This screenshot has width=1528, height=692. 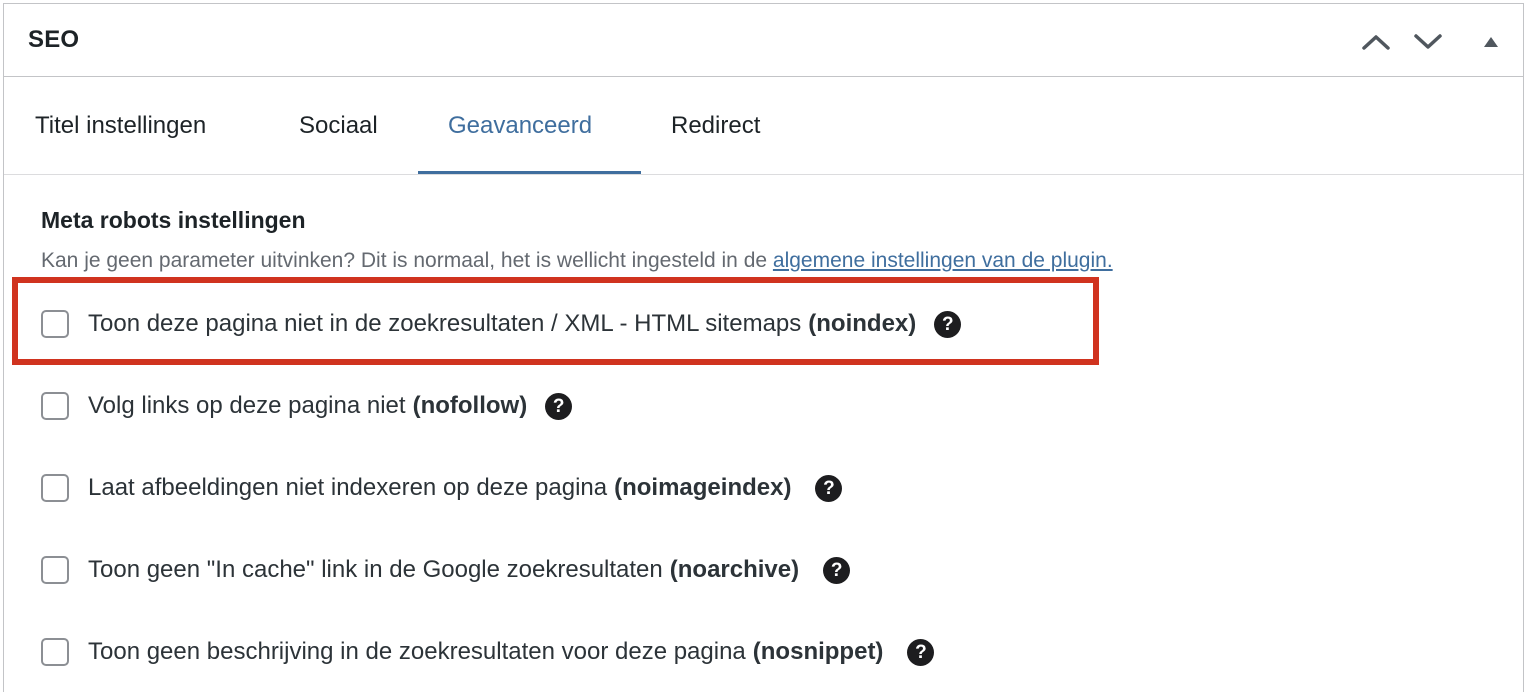 What do you see at coordinates (470, 405) in the screenshot?
I see `option-code: (nofollow)` at bounding box center [470, 405].